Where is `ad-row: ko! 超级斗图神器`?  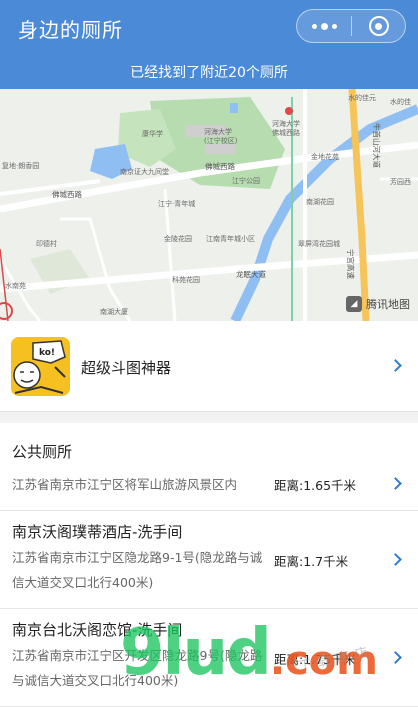 ad-row: ko! 超级斗图神器 is located at coordinates (209, 366).